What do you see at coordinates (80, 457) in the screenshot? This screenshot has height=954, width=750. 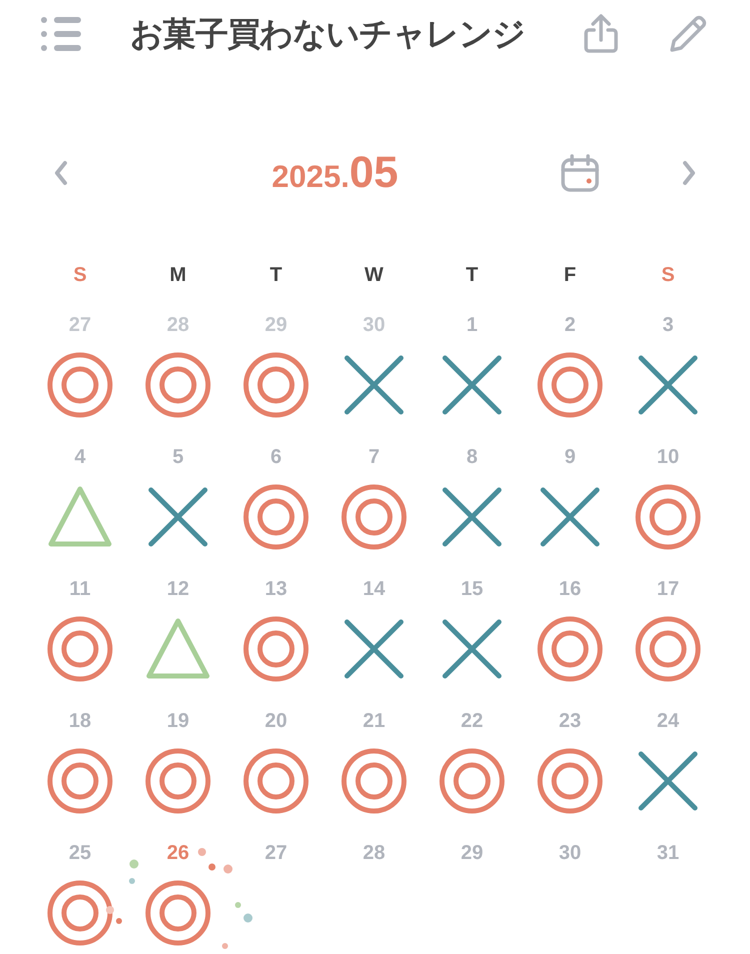 I see `day-number: 4` at bounding box center [80, 457].